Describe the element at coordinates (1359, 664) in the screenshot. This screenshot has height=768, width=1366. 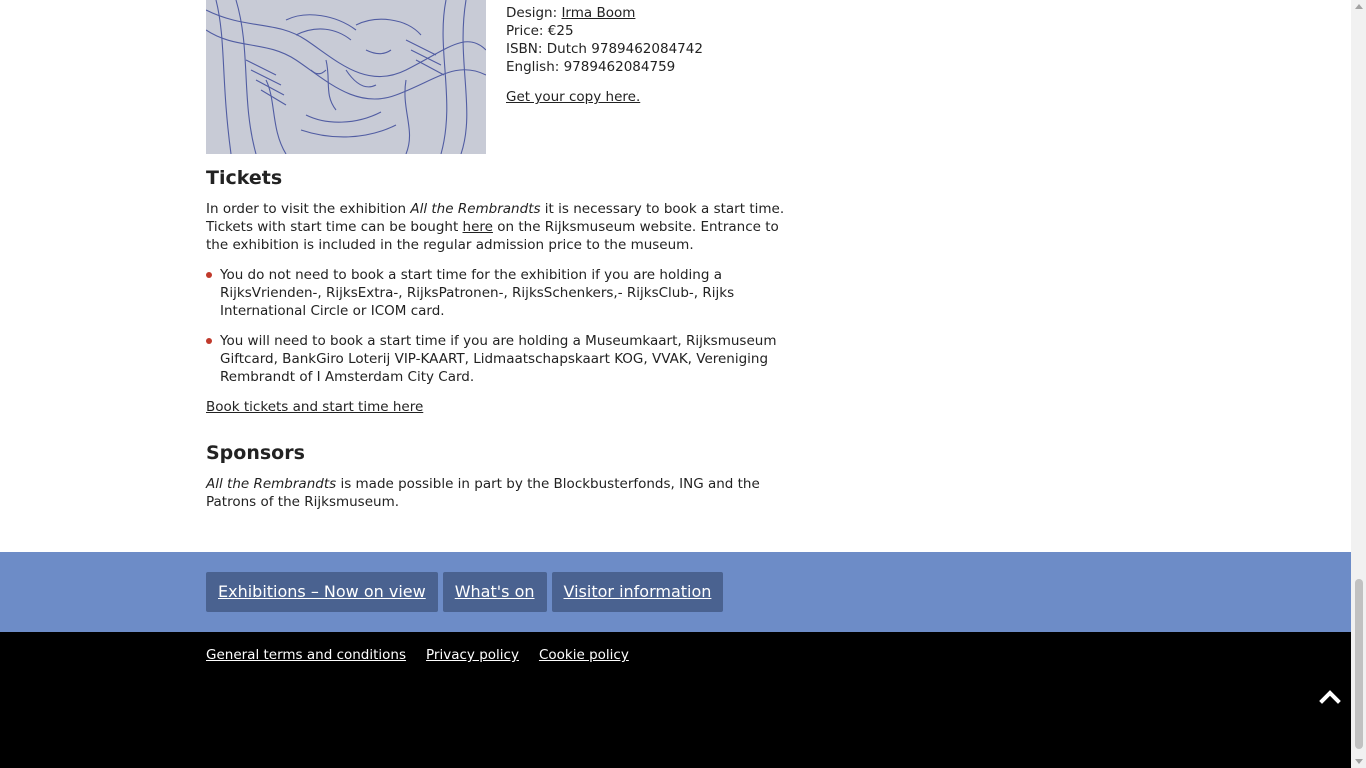
I see `scrollbar-thumb` at that location.